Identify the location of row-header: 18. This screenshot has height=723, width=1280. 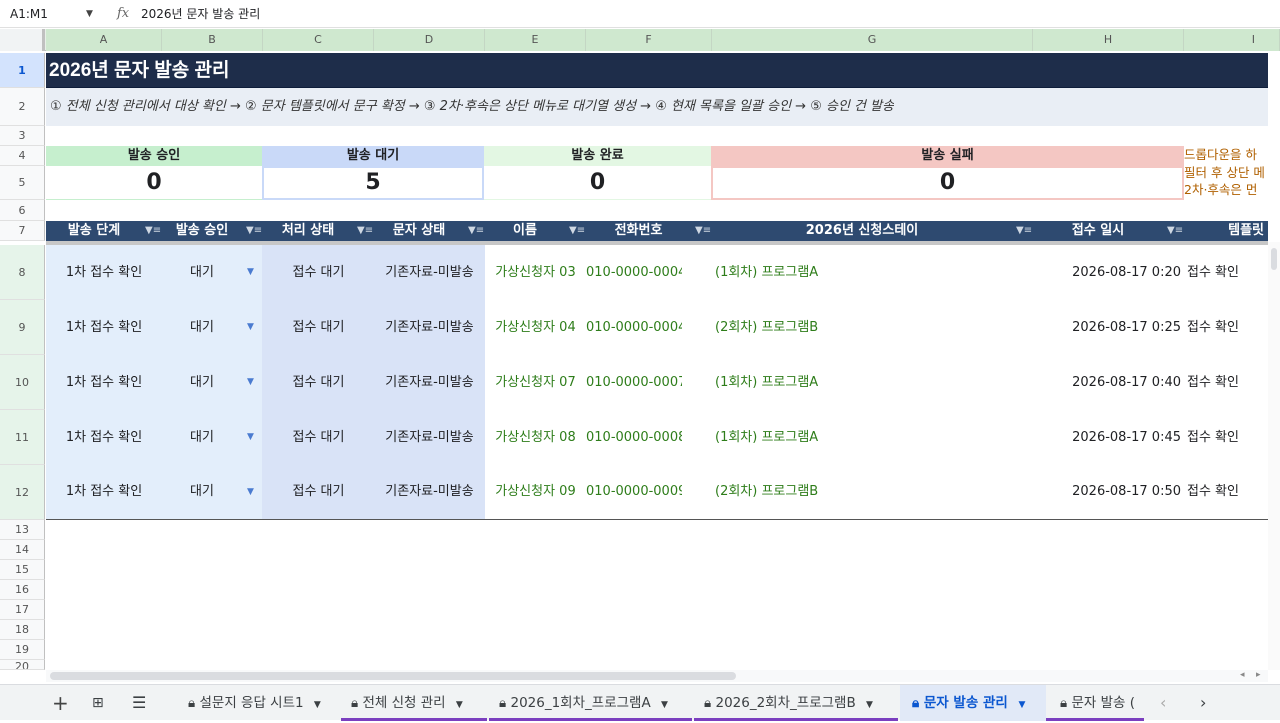
(22, 630).